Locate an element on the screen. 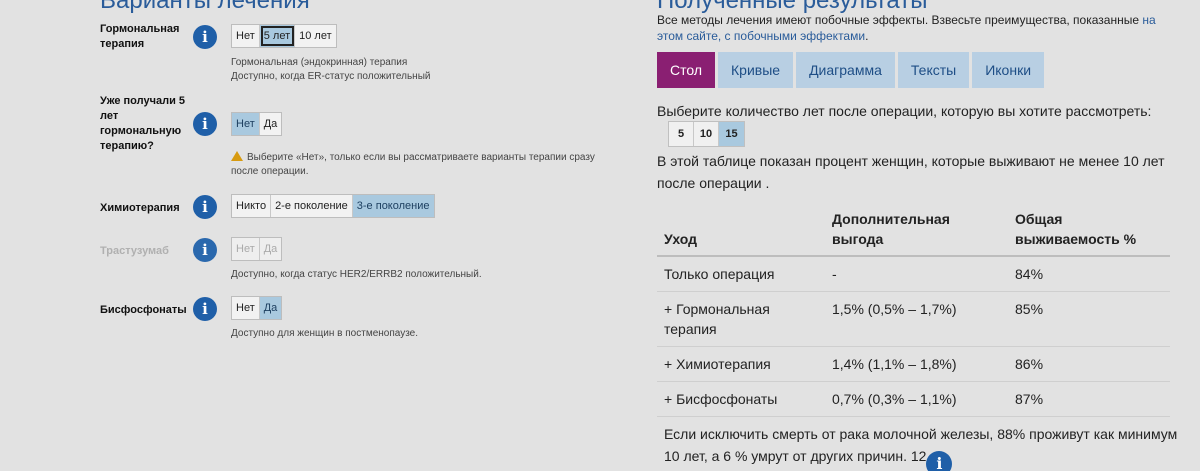 This screenshot has width=1200, height=471. table-row: Только операция - 84% is located at coordinates (913, 274).